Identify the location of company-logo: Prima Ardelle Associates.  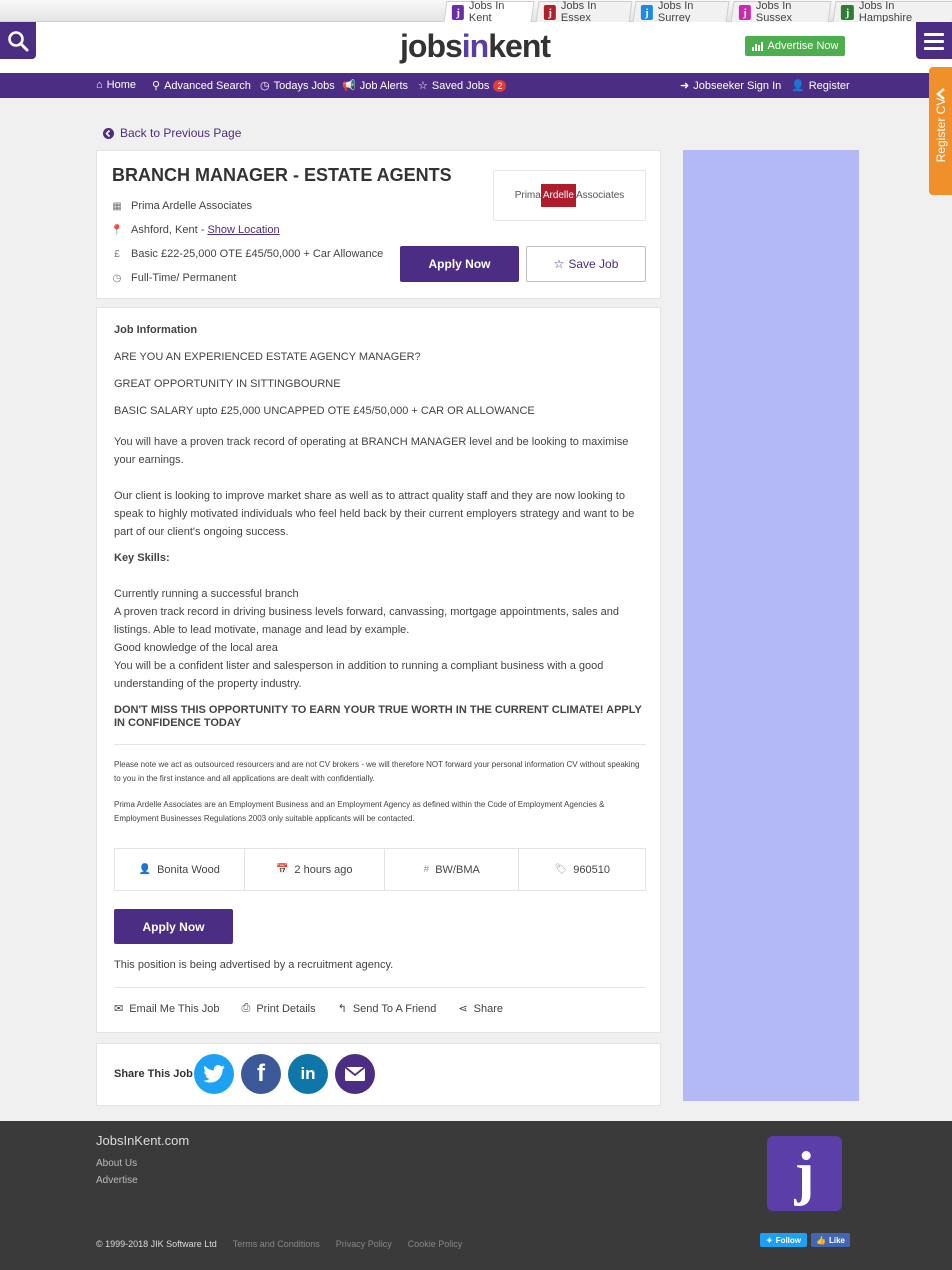
(569, 195).